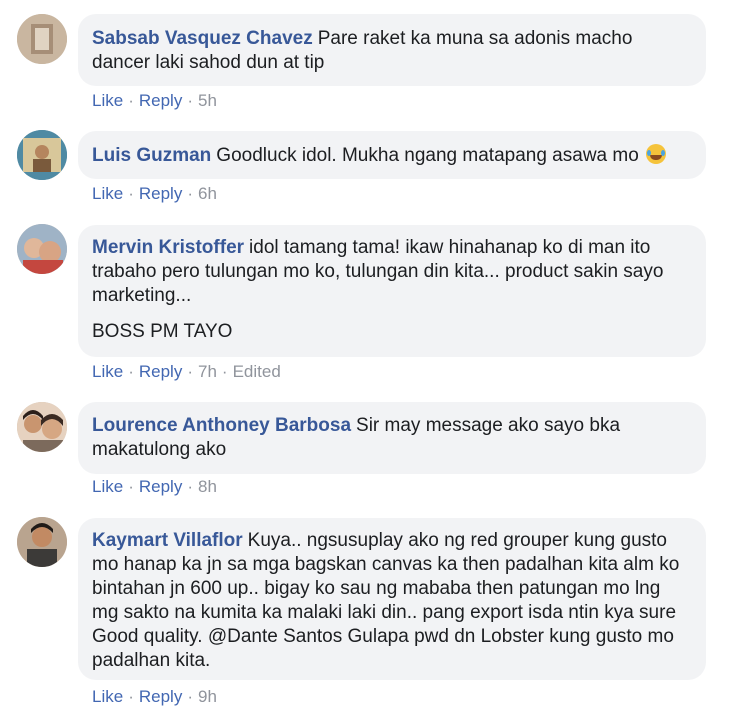 The height and width of the screenshot is (716, 750). What do you see at coordinates (221, 425) in the screenshot?
I see `comment-author: Lourence Anthoney Barbosa` at bounding box center [221, 425].